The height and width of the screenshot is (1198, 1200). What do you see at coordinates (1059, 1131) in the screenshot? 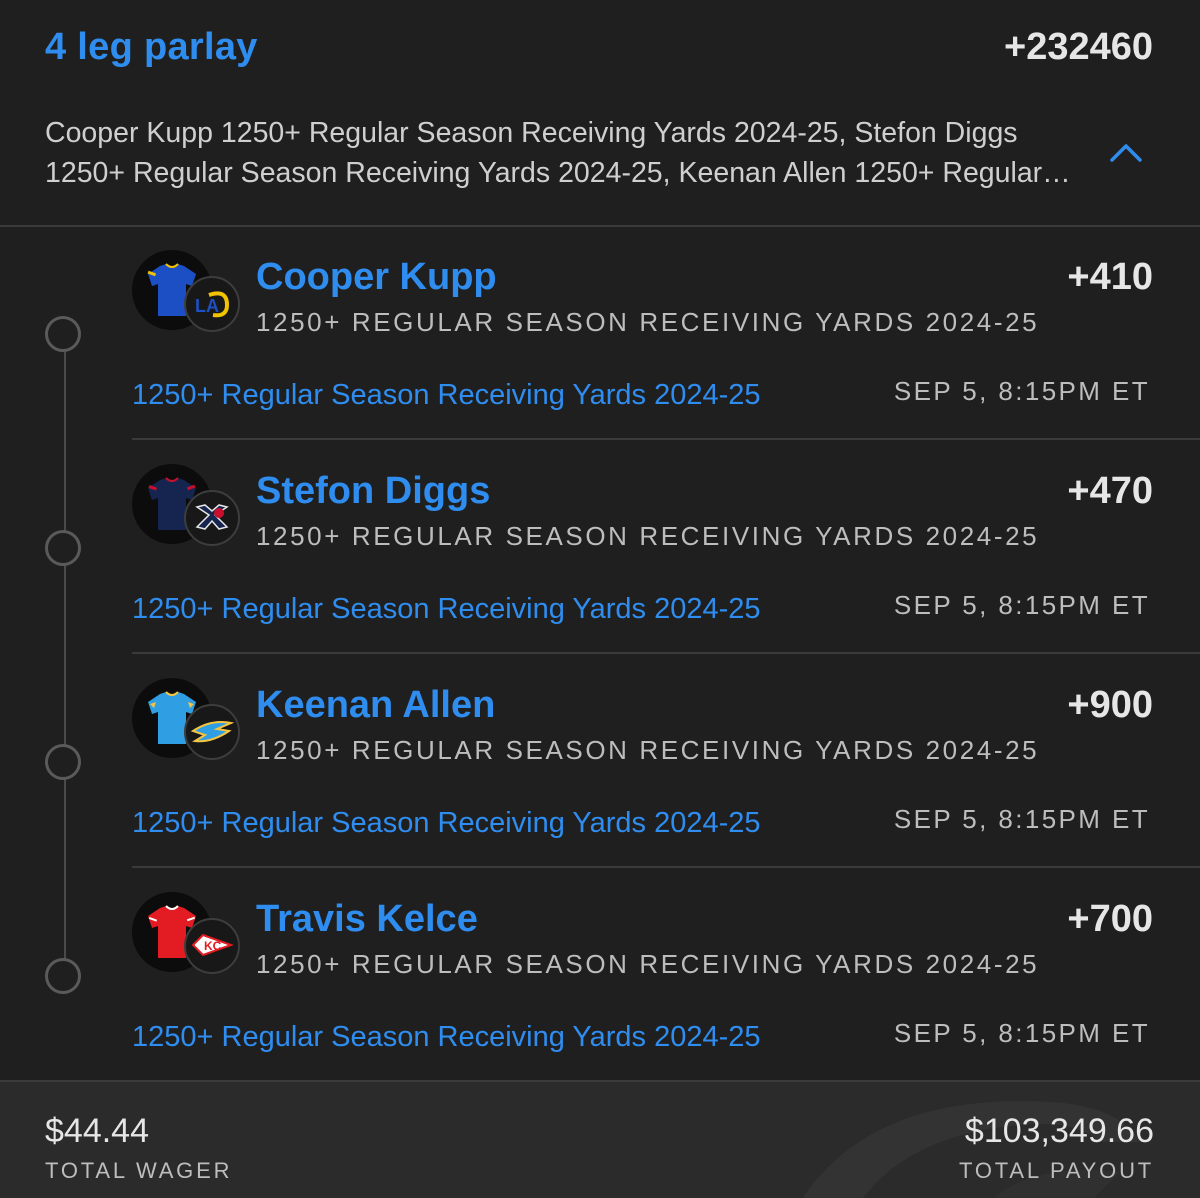
I see `total-payout-amount: $103,349.66` at bounding box center [1059, 1131].